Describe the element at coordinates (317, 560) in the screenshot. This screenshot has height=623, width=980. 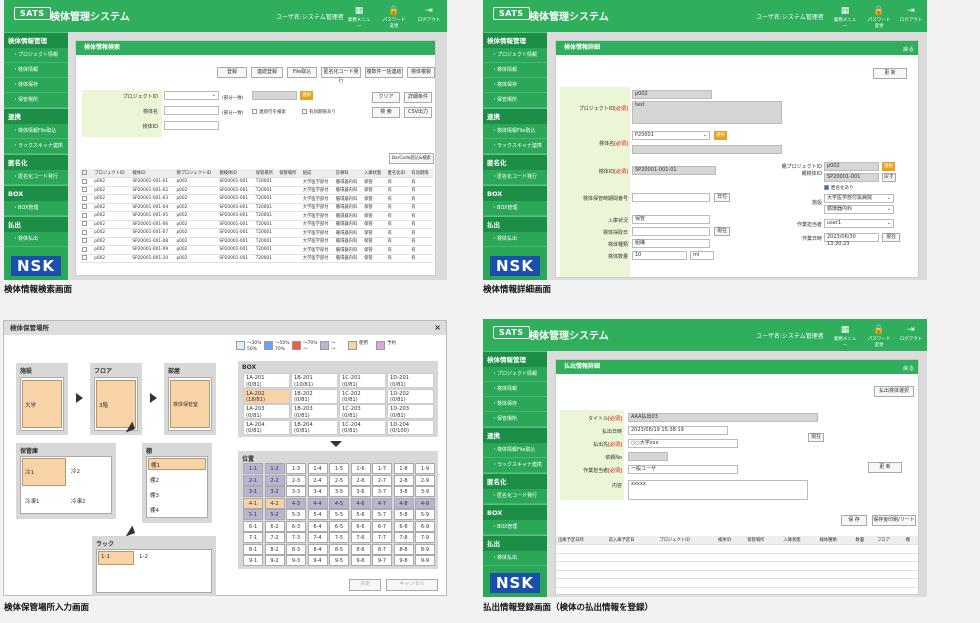
I see `position-cell: 9-4` at that location.